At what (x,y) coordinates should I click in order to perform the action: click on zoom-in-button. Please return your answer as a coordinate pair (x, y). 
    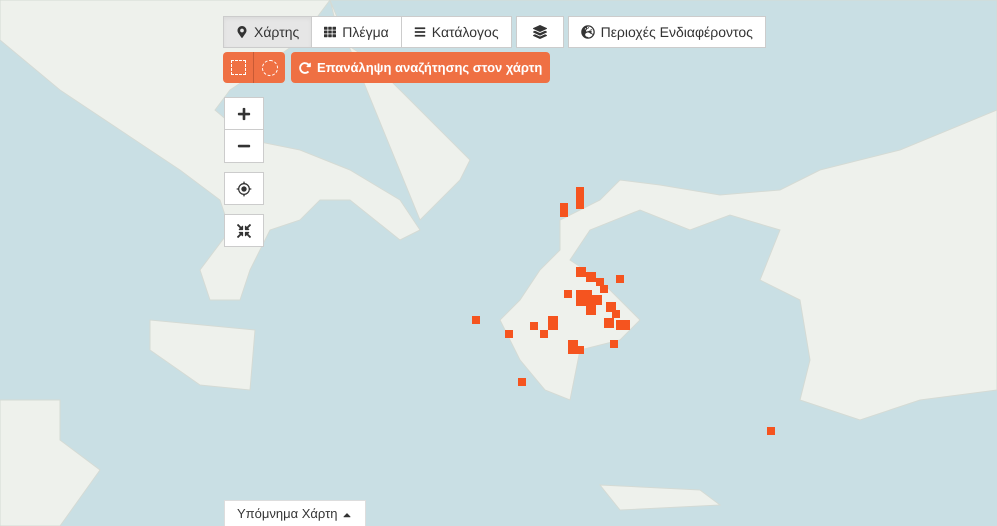
    Looking at the image, I should click on (244, 113).